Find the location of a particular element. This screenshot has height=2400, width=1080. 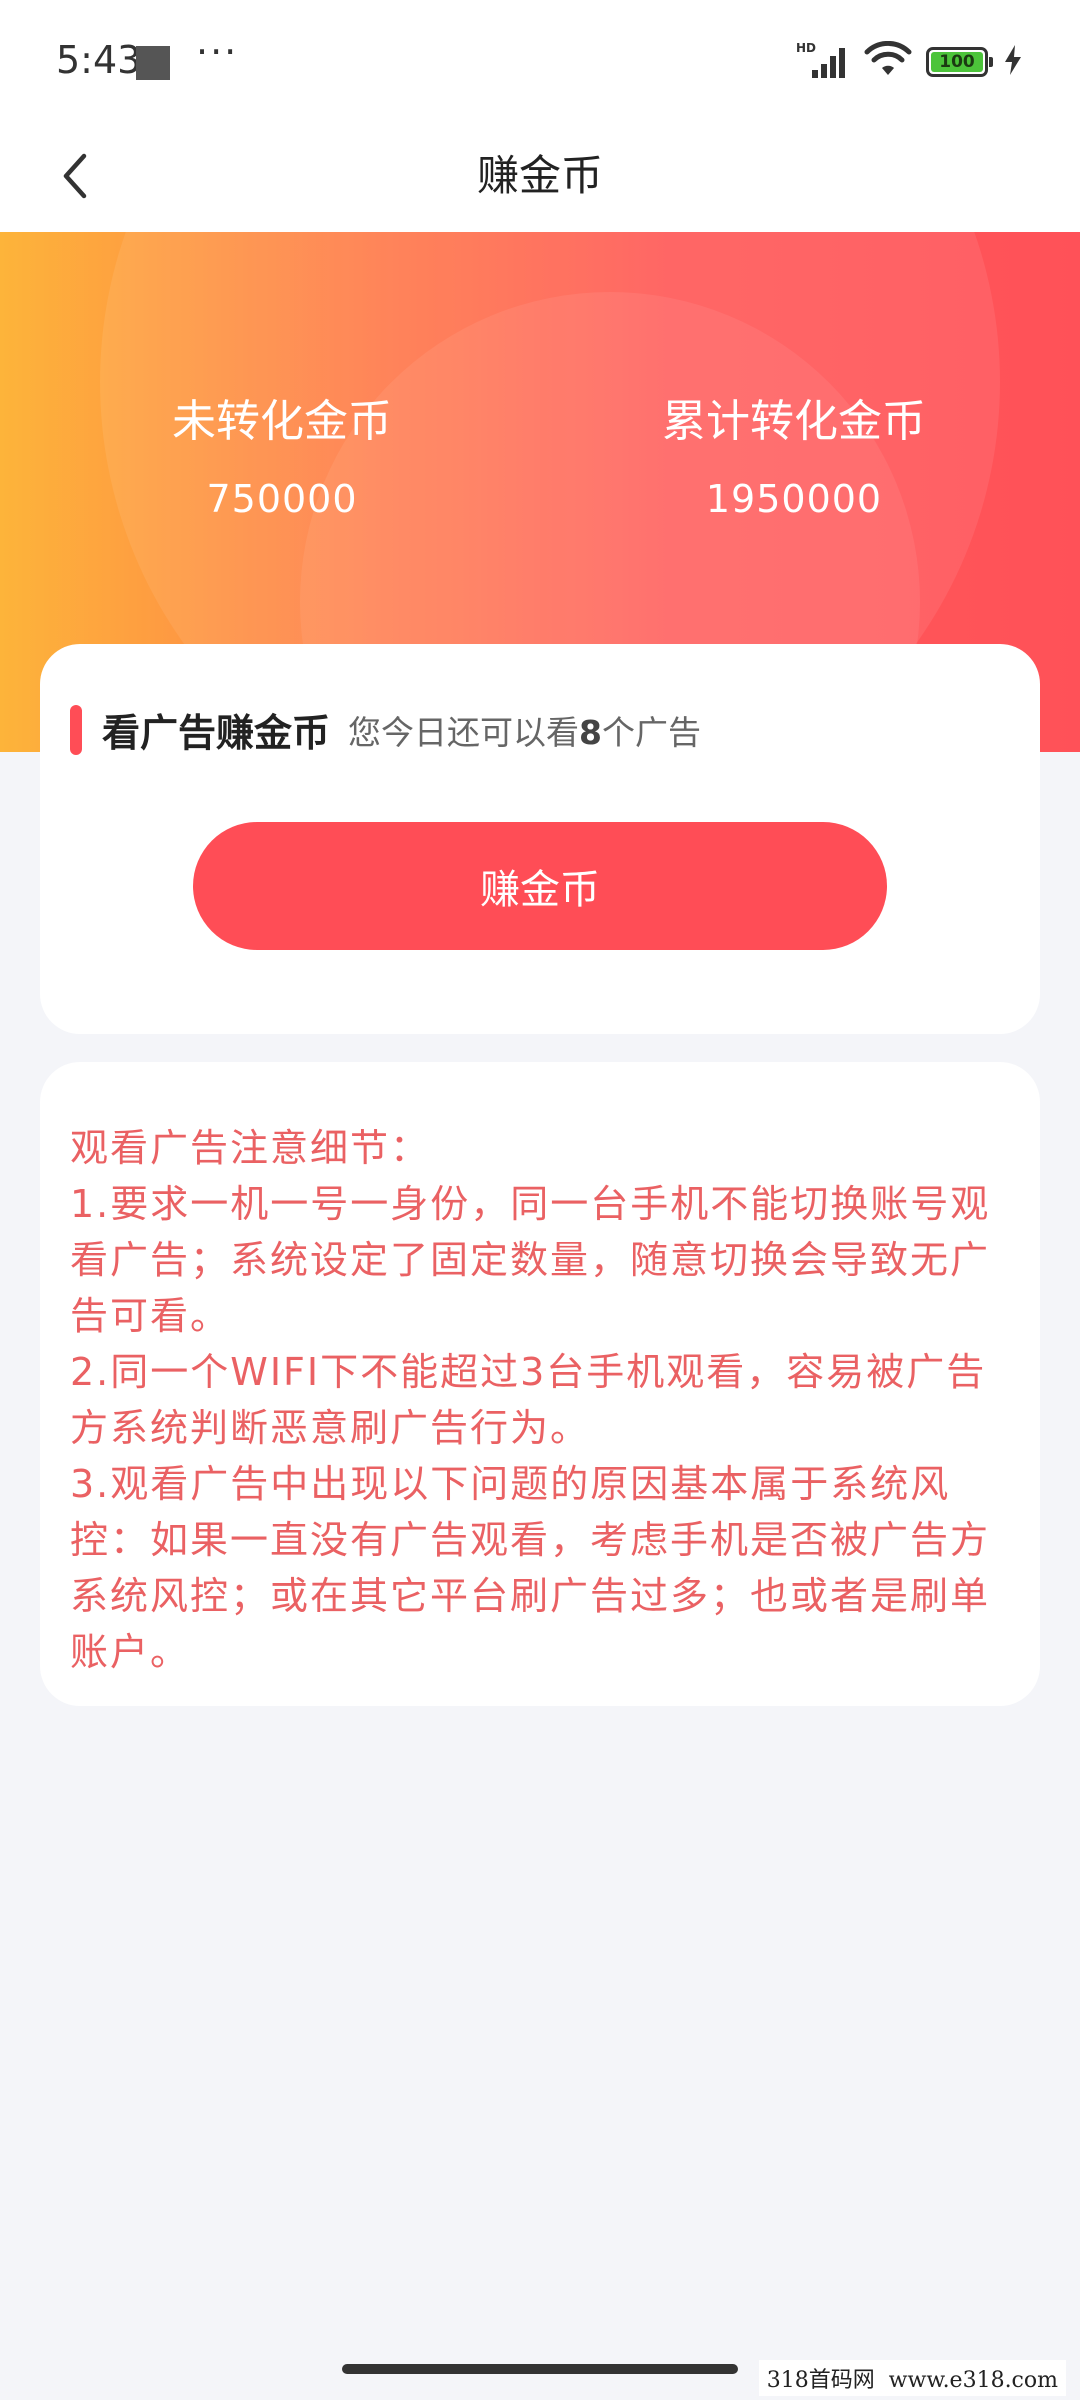

battery-level: 100 is located at coordinates (957, 62).